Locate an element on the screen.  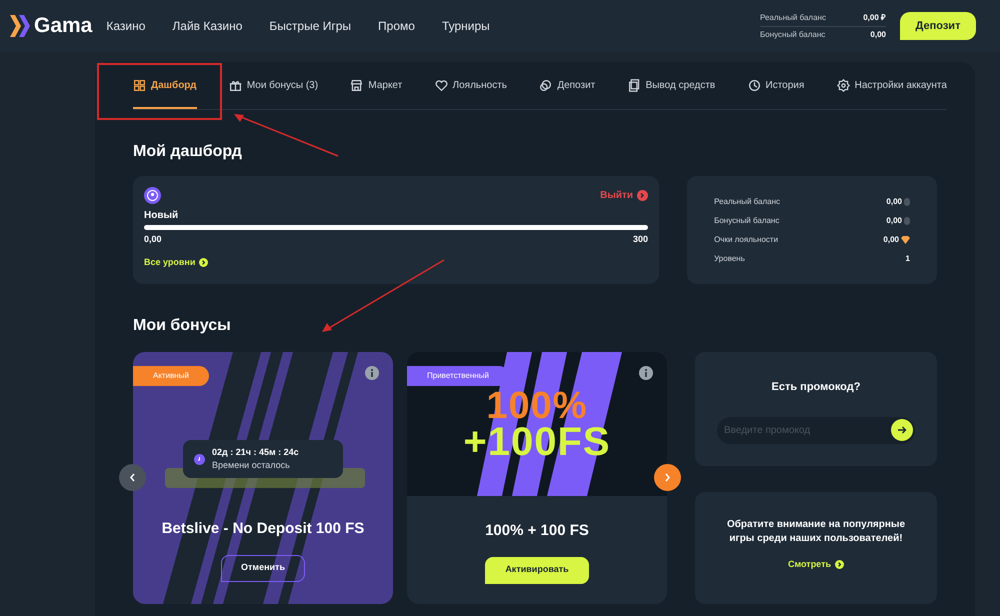
view-link: Смотреть is located at coordinates (816, 565).